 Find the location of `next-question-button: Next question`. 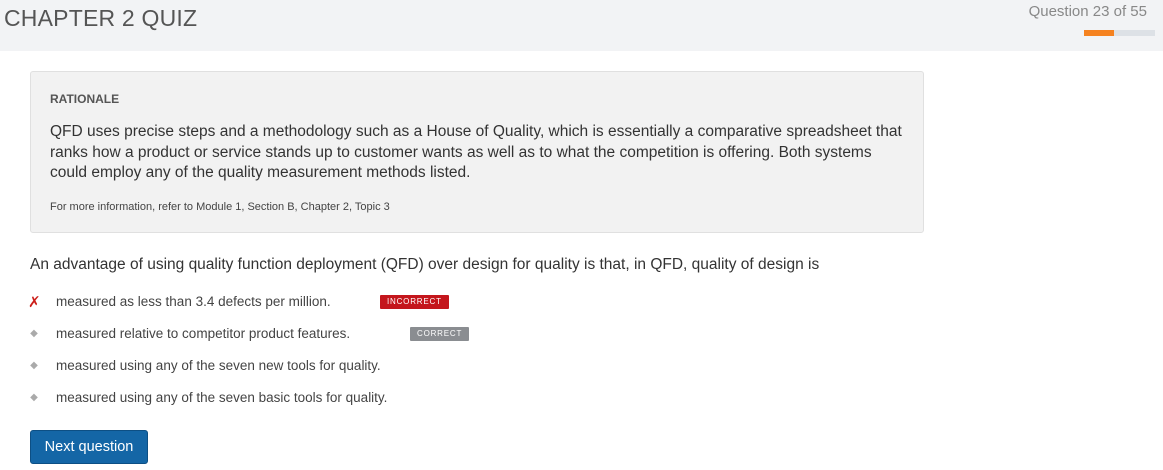

next-question-button: Next question is located at coordinates (89, 447).